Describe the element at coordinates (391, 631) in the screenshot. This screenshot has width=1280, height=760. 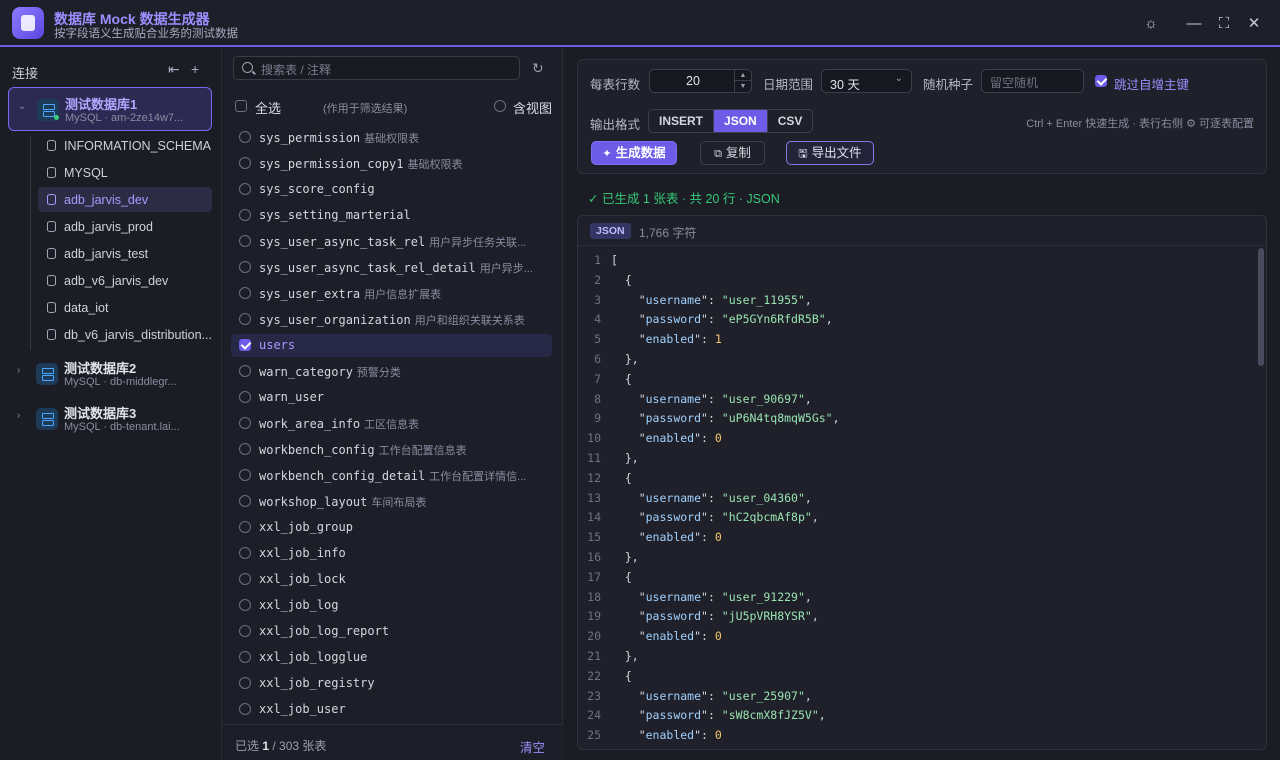
I see `table-row: xxl_job_log_report` at that location.